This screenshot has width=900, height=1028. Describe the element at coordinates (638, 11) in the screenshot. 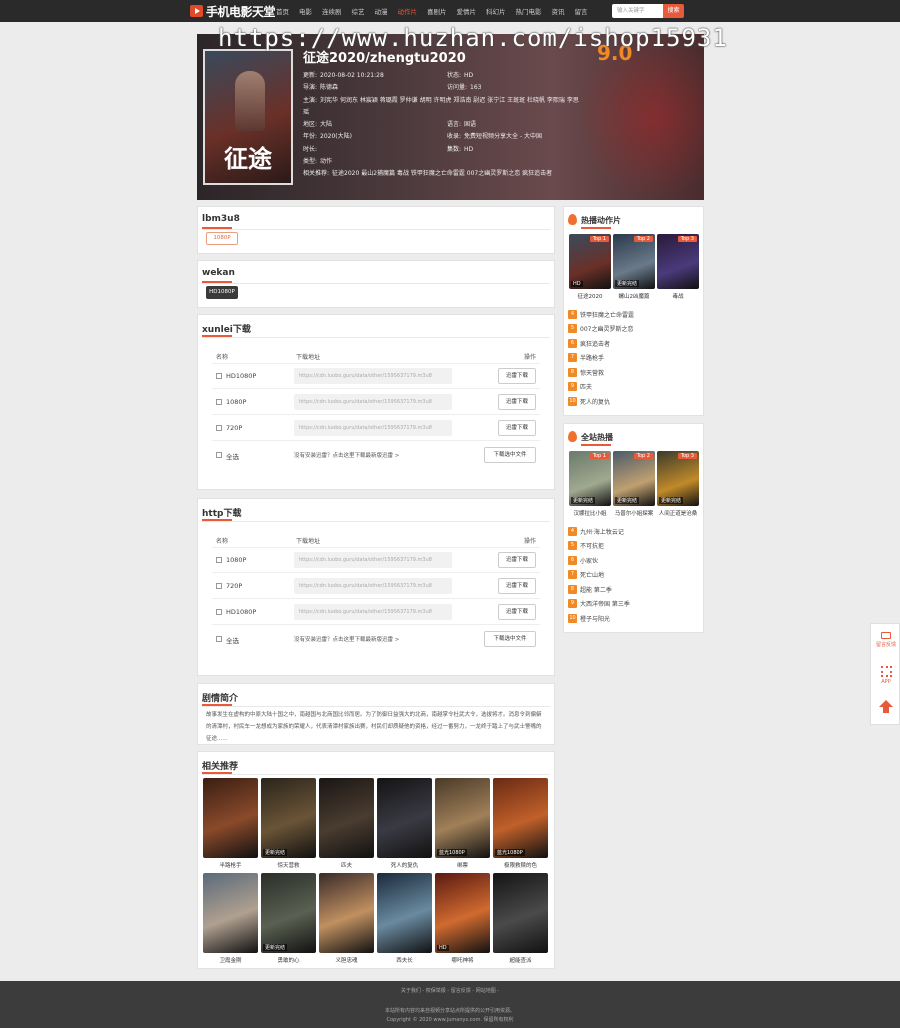

I see `search-input: 输入关键字` at that location.